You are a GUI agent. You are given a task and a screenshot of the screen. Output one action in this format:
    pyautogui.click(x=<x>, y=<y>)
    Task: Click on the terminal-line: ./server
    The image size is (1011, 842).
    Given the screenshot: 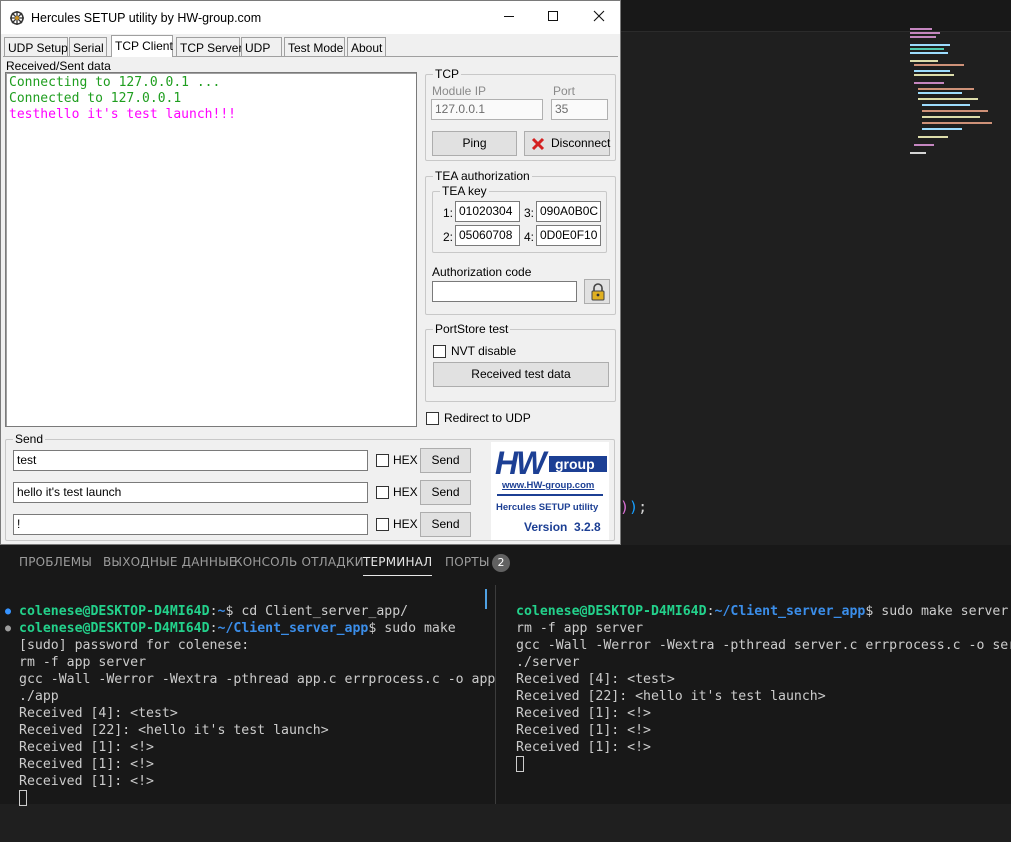 What is the action you would take?
    pyautogui.click(x=548, y=662)
    